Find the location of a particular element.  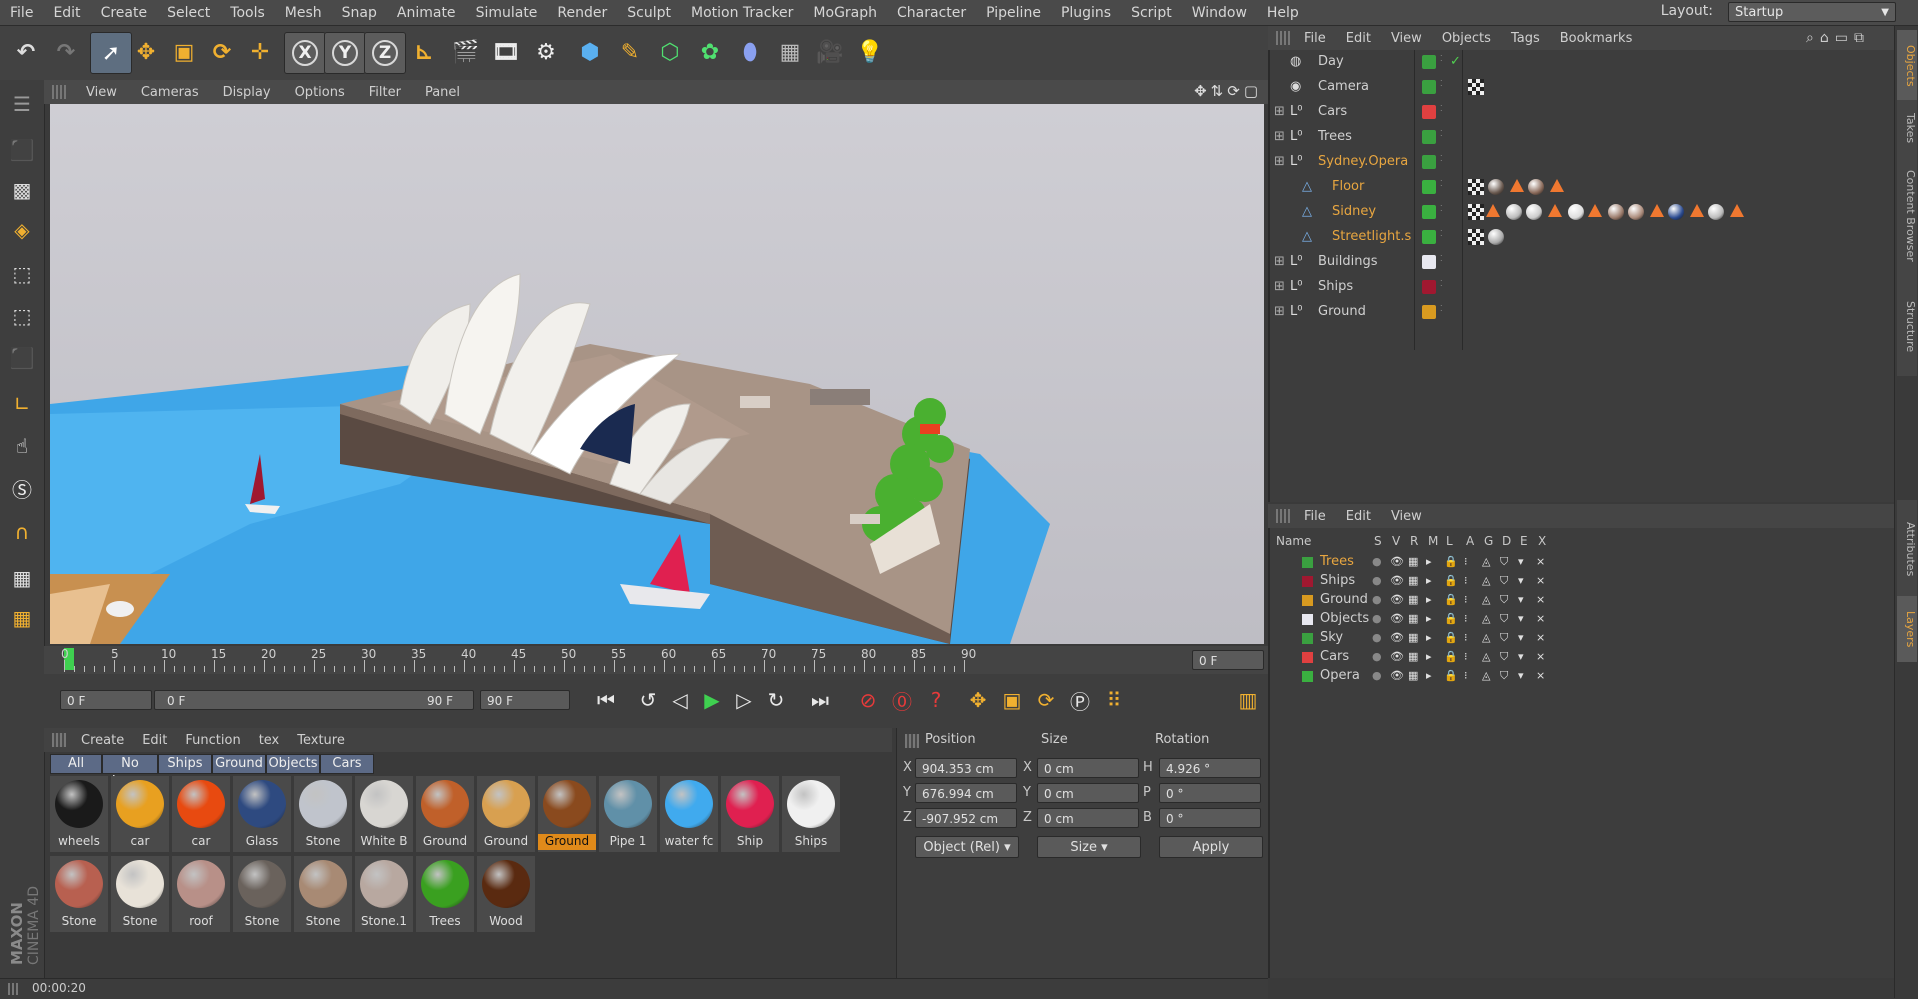

material-swatch: Pipe 1 is located at coordinates (628, 814).